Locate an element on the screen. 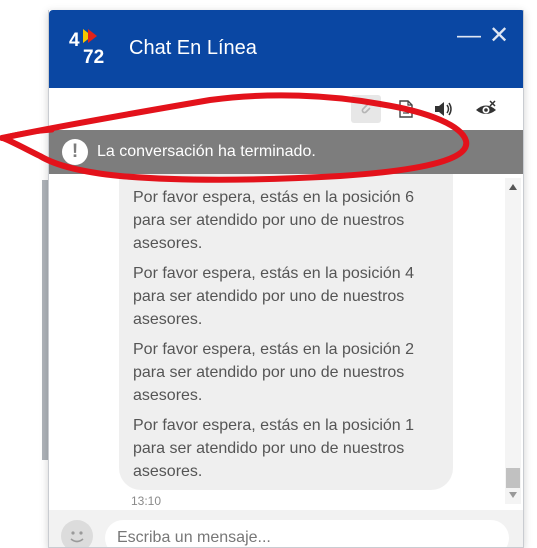 Image resolution: width=537 pixels, height=548 pixels. alert-icon: ! is located at coordinates (75, 152).